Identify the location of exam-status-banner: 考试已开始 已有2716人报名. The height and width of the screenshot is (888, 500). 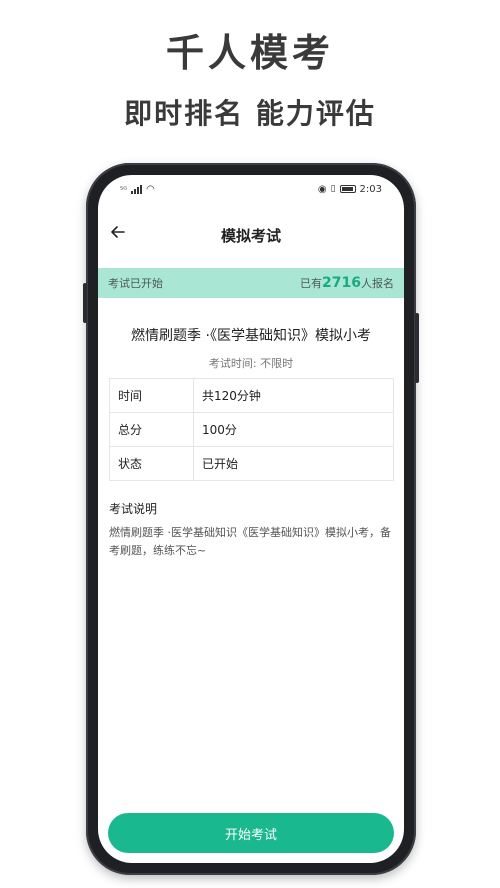
(251, 283).